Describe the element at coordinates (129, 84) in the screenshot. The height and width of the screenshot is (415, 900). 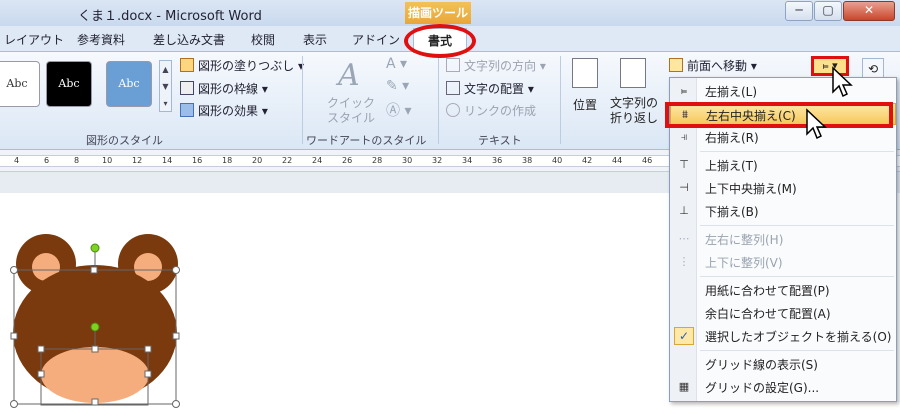
I see `shape-style-swatch-blue: Abc` at that location.